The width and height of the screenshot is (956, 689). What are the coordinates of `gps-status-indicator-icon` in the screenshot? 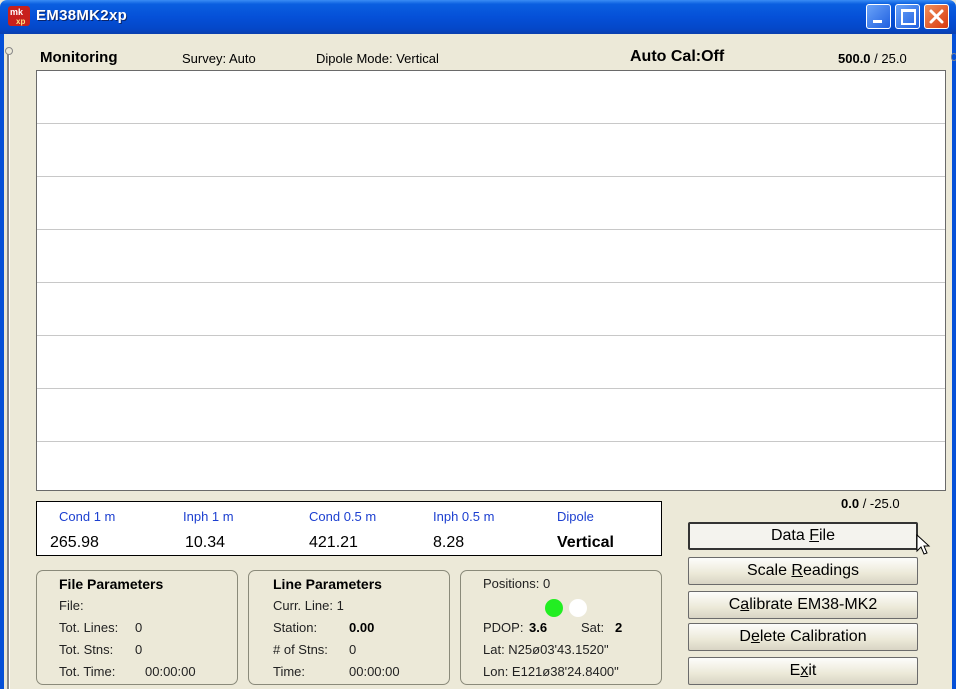 It's located at (578, 608).